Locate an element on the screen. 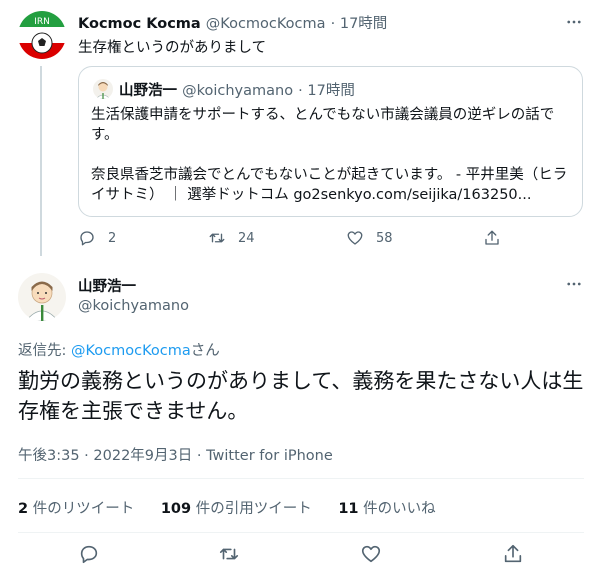  kocmoc-avatar-image: IRN is located at coordinates (42, 35).